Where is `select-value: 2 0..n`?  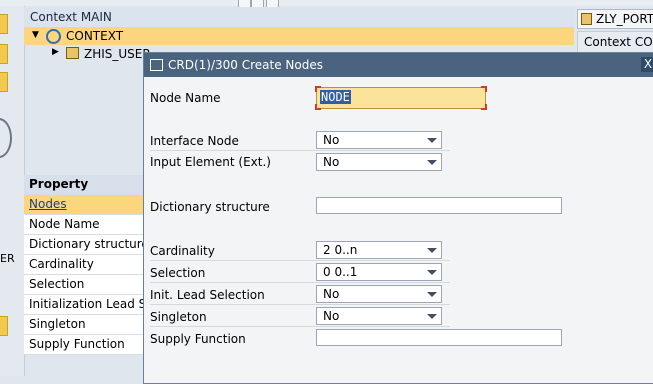
select-value: 2 0..n is located at coordinates (340, 250).